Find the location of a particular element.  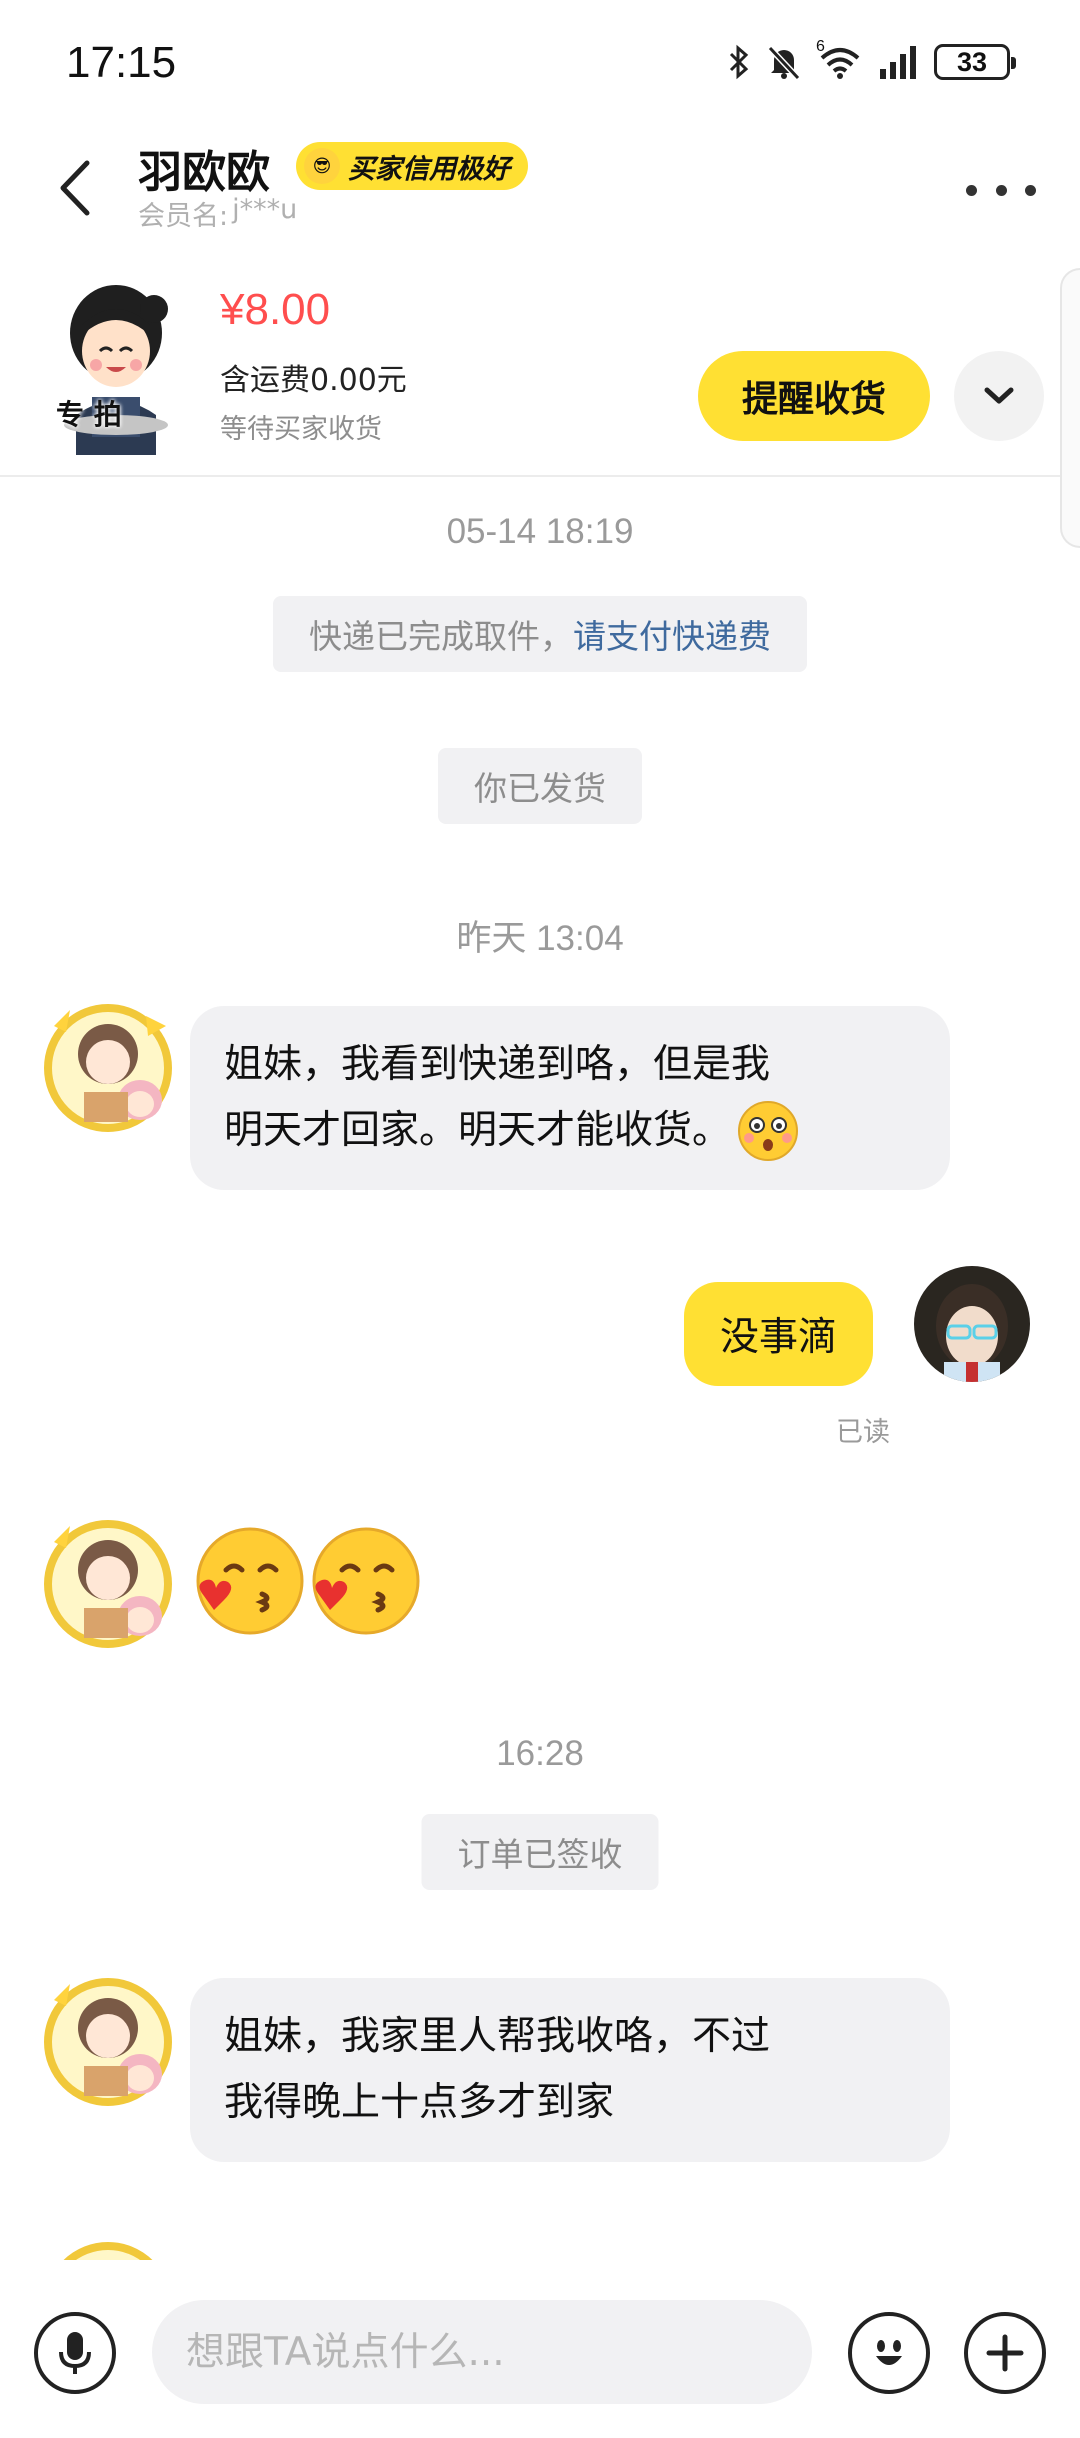

input-bar is located at coordinates (540, 2349).